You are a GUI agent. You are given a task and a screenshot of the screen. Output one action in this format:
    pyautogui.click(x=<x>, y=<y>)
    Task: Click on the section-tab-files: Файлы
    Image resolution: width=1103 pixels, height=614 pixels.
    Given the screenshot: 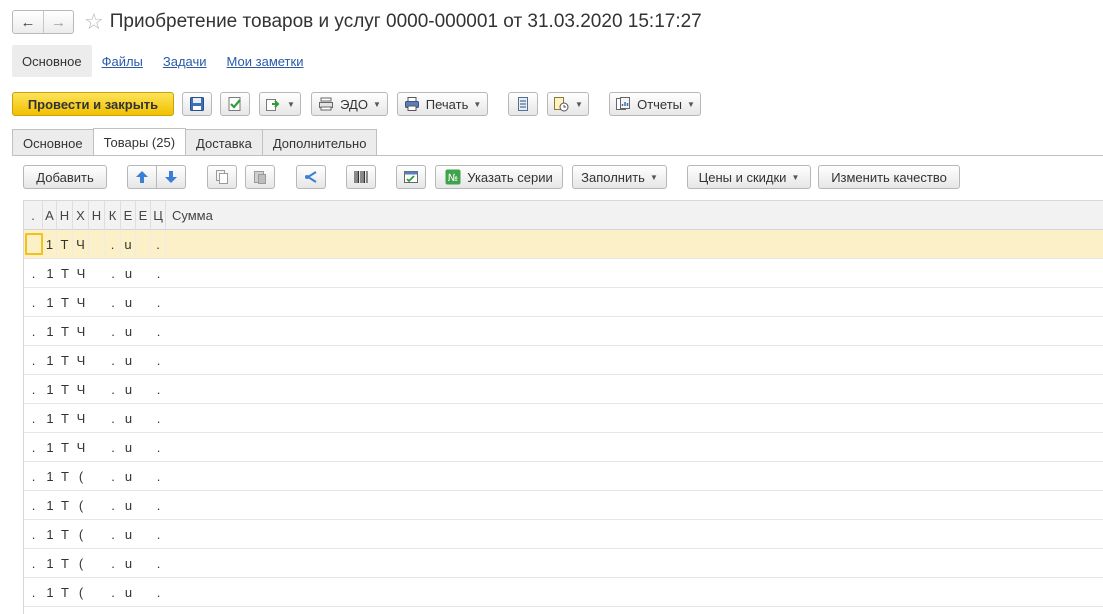 What is the action you would take?
    pyautogui.click(x=122, y=61)
    